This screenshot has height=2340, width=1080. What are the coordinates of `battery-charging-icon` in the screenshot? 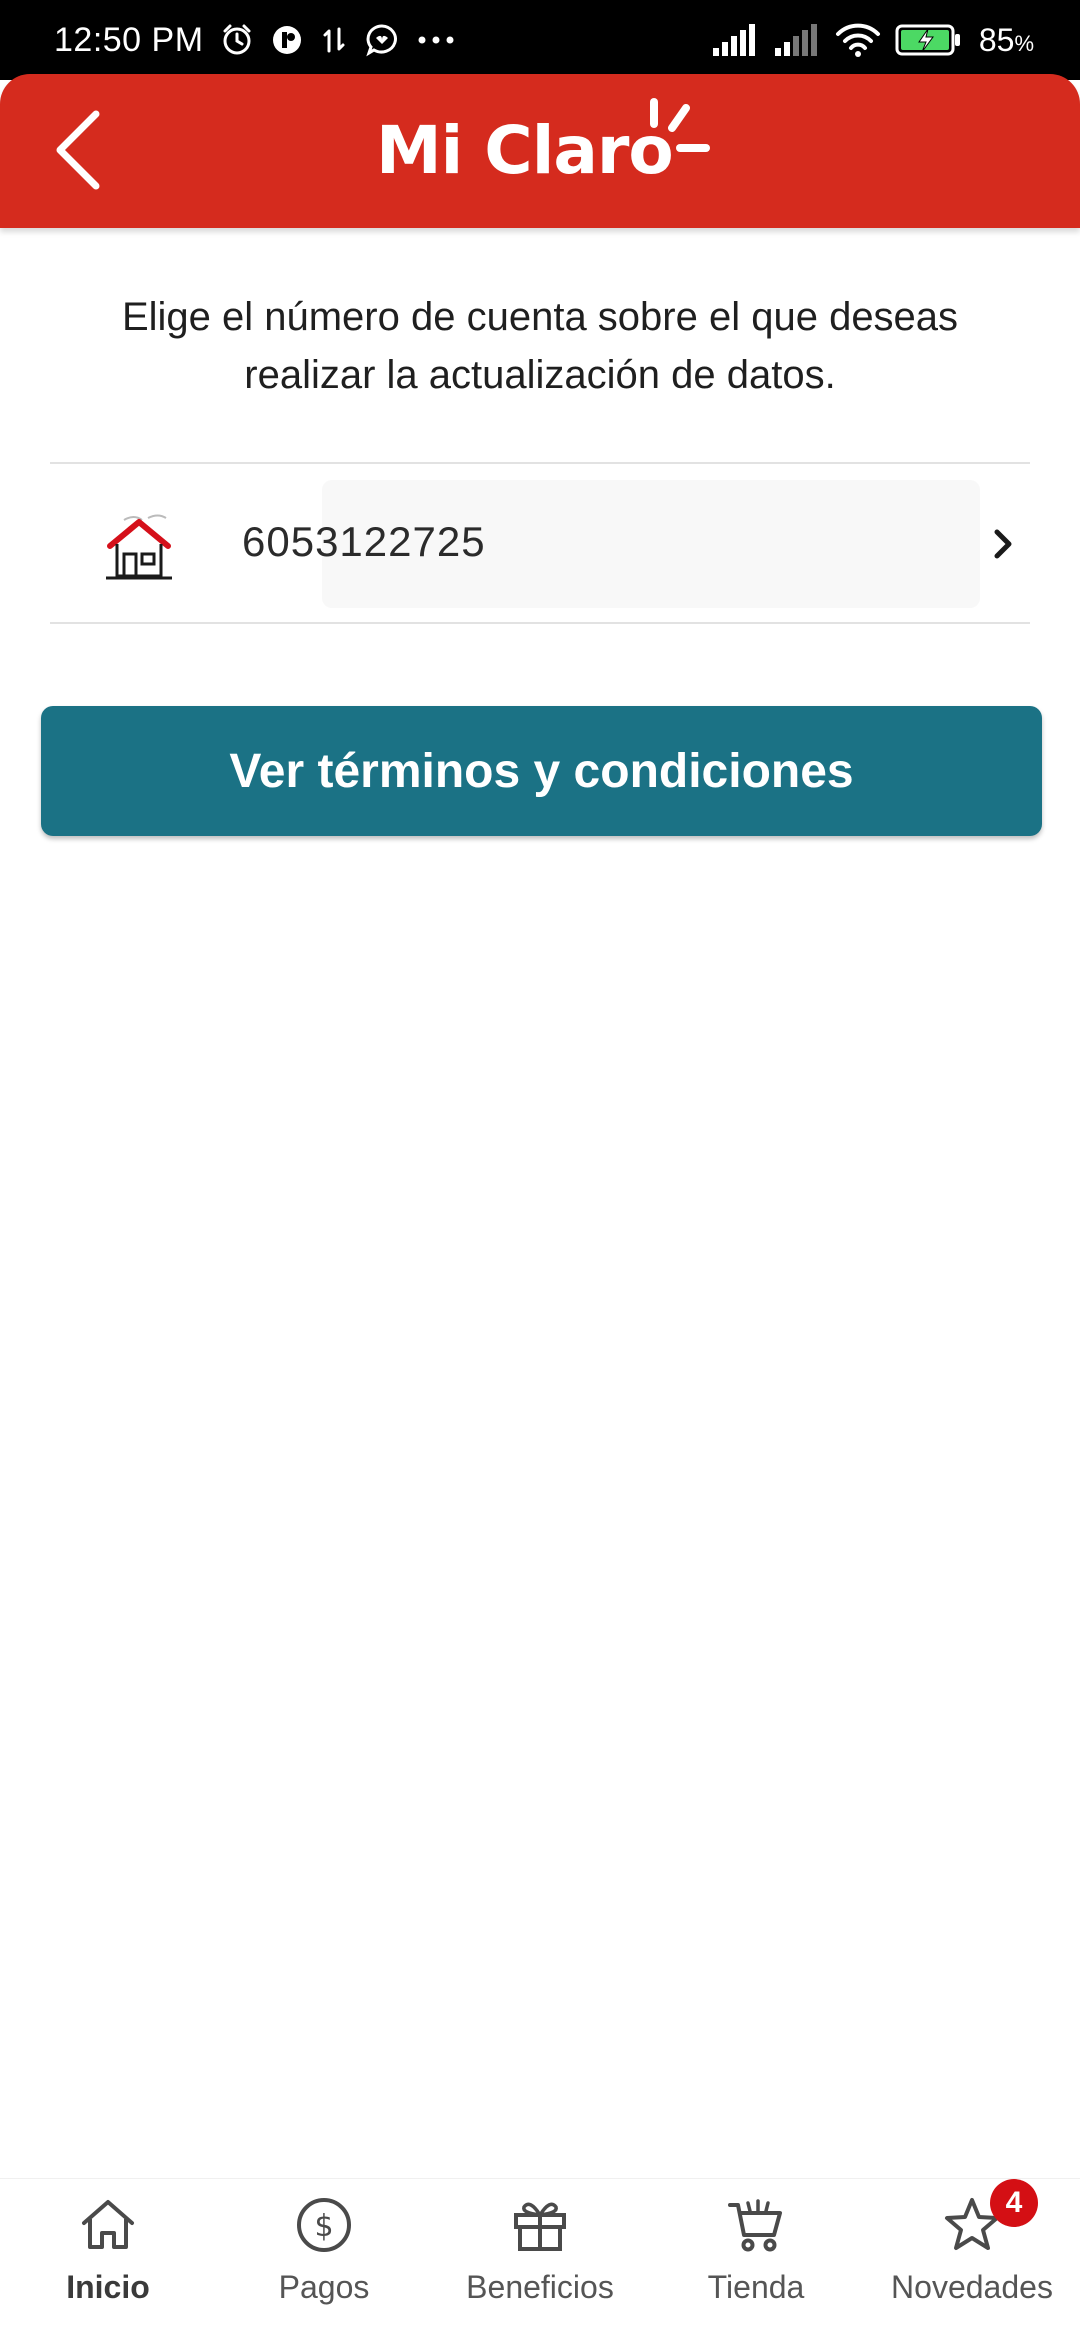 It's located at (928, 40).